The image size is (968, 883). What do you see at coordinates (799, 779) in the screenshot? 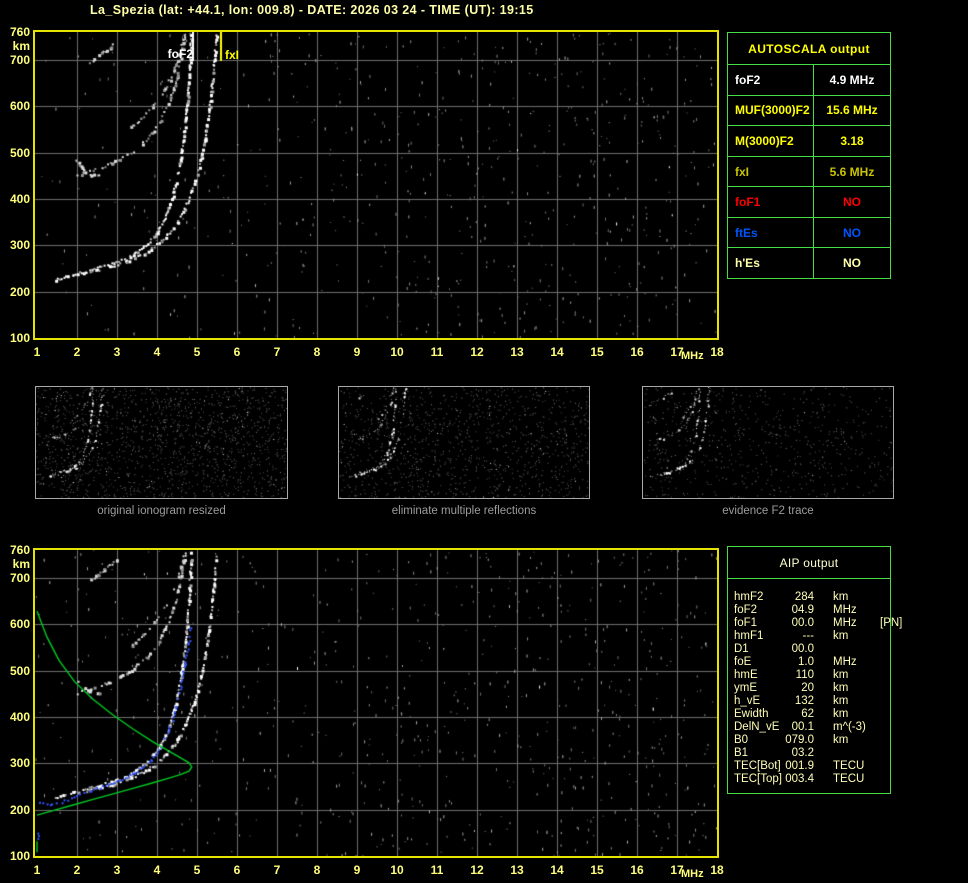
I see `aip-val: 003.4` at bounding box center [799, 779].